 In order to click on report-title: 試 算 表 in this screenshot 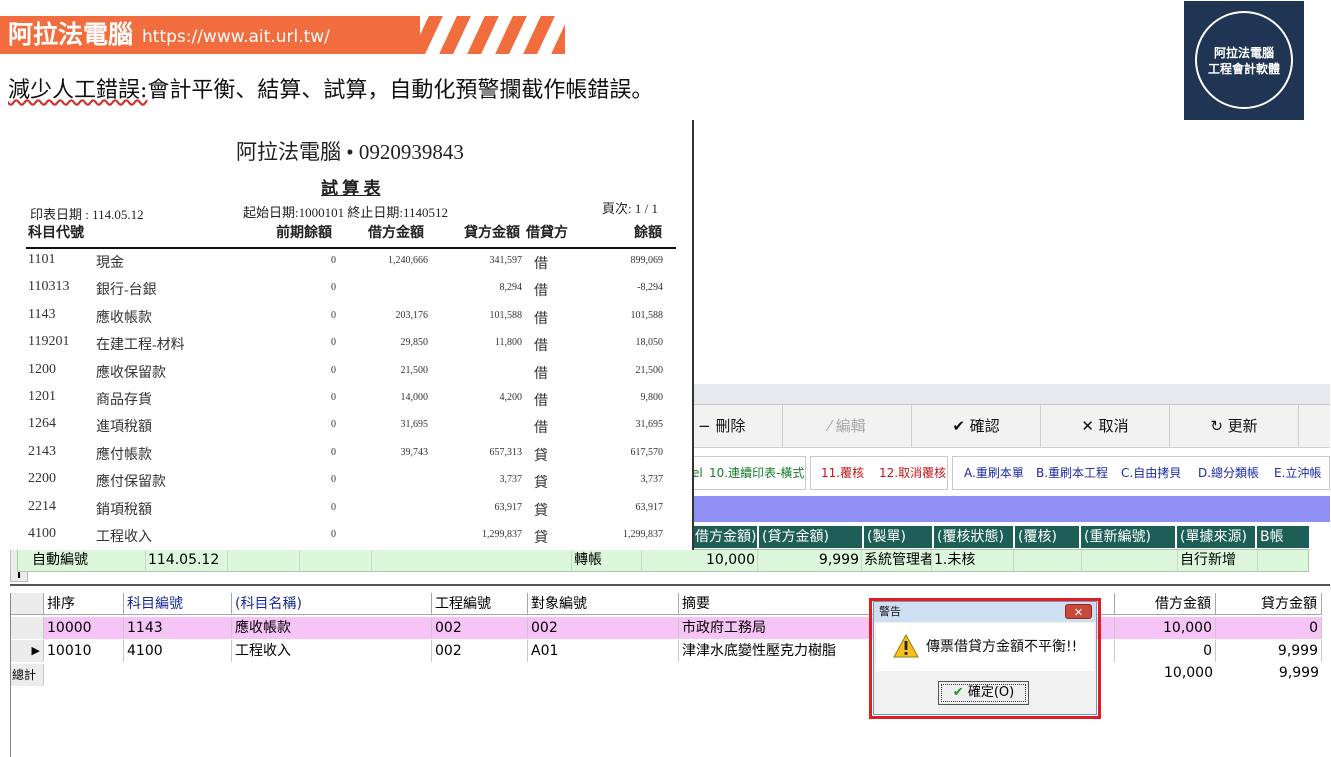, I will do `click(351, 188)`.